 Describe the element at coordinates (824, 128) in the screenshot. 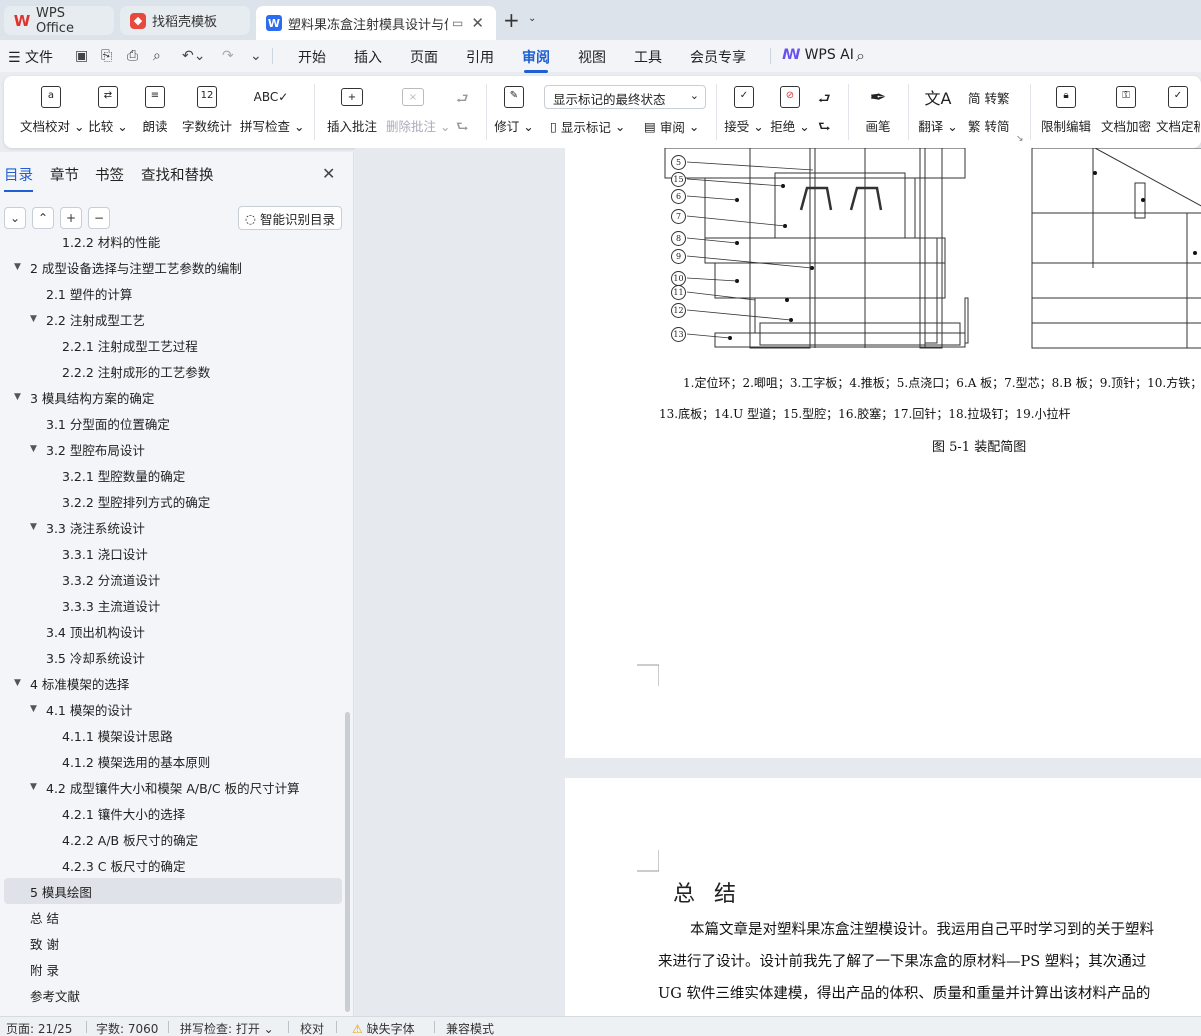

I see `next-change-icon: ⮑` at that location.